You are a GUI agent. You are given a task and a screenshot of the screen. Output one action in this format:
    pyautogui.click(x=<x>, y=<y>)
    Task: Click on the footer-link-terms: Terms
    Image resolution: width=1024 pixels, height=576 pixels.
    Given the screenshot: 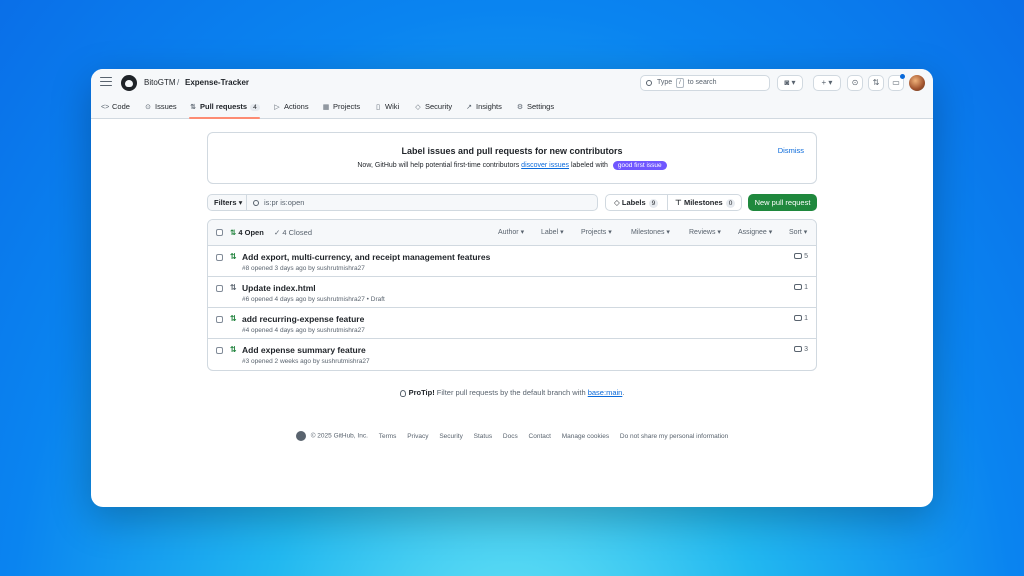 What is the action you would take?
    pyautogui.click(x=388, y=436)
    